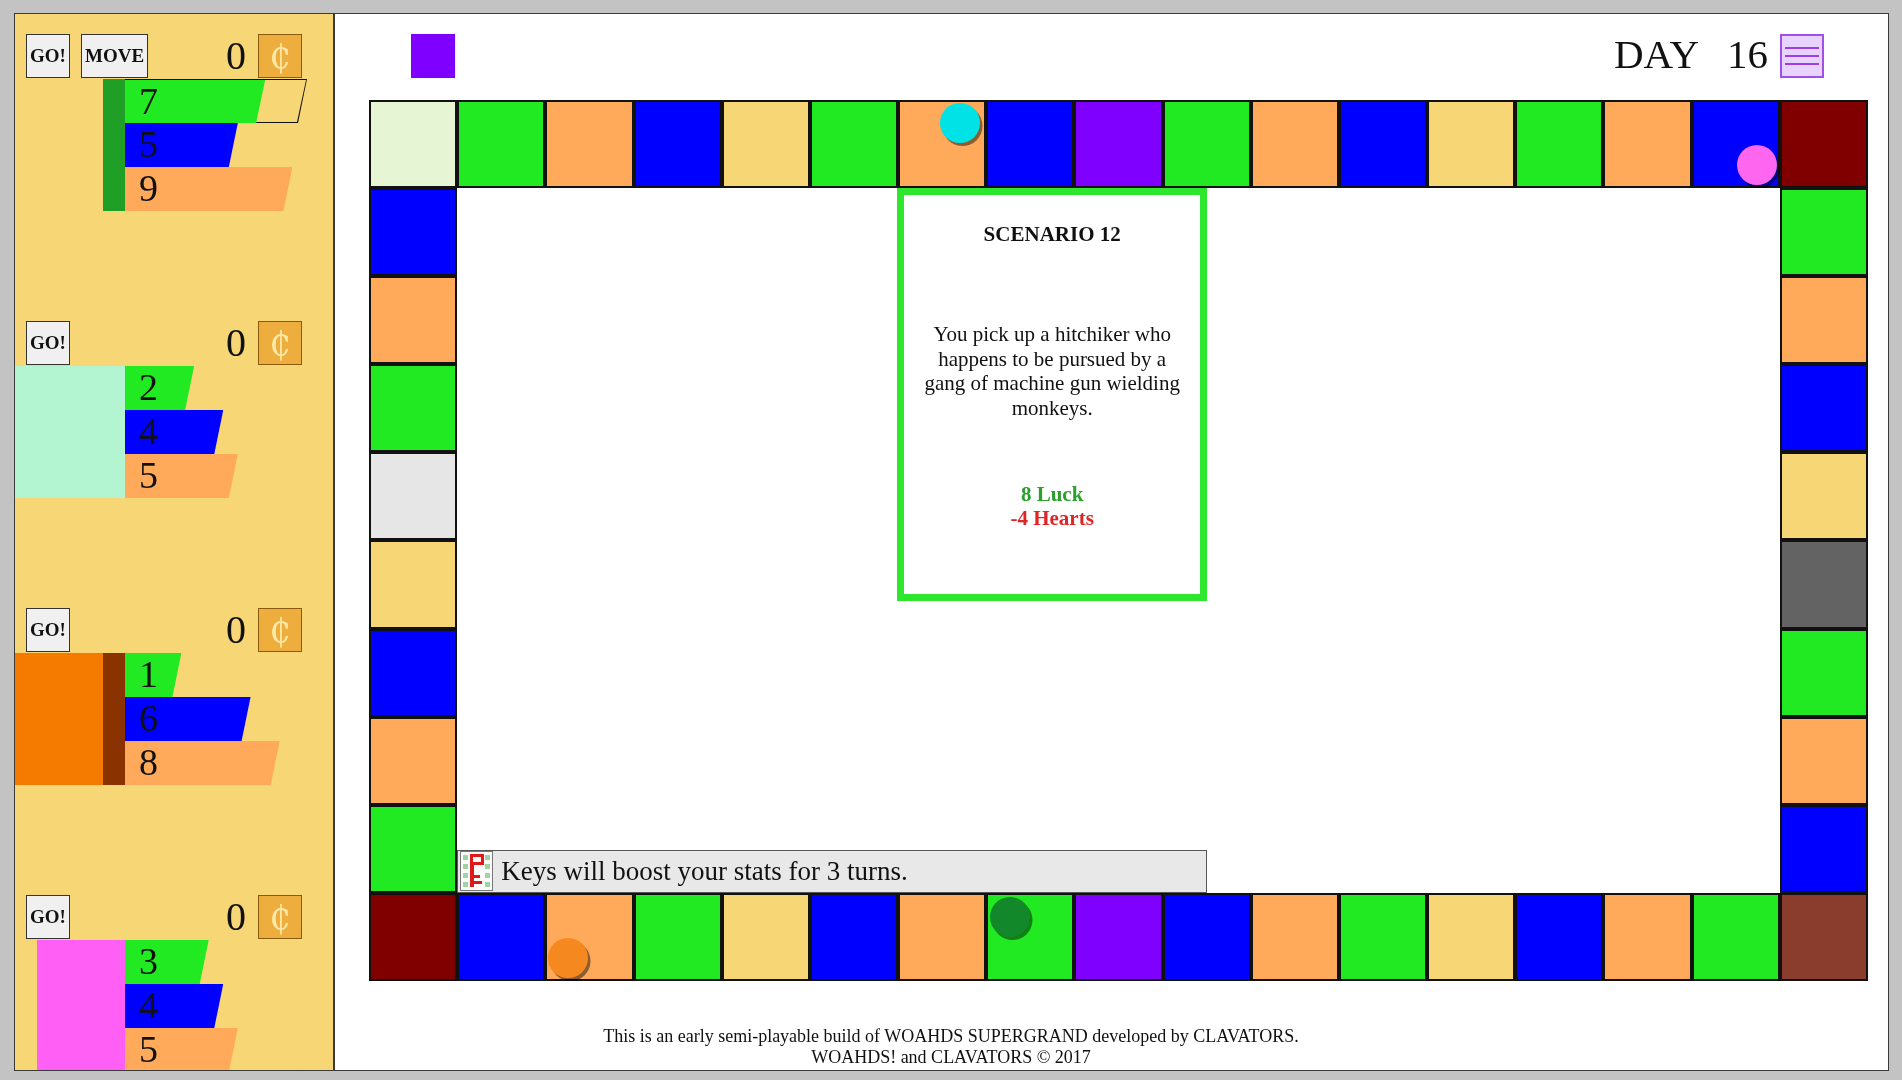 Image resolution: width=1902 pixels, height=1080 pixels. I want to click on stat-bar: 7, so click(195, 101).